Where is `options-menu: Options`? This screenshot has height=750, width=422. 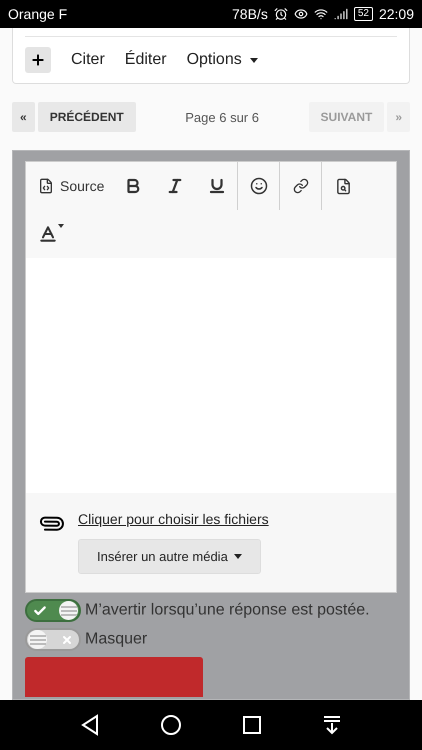
options-menu: Options is located at coordinates (222, 60).